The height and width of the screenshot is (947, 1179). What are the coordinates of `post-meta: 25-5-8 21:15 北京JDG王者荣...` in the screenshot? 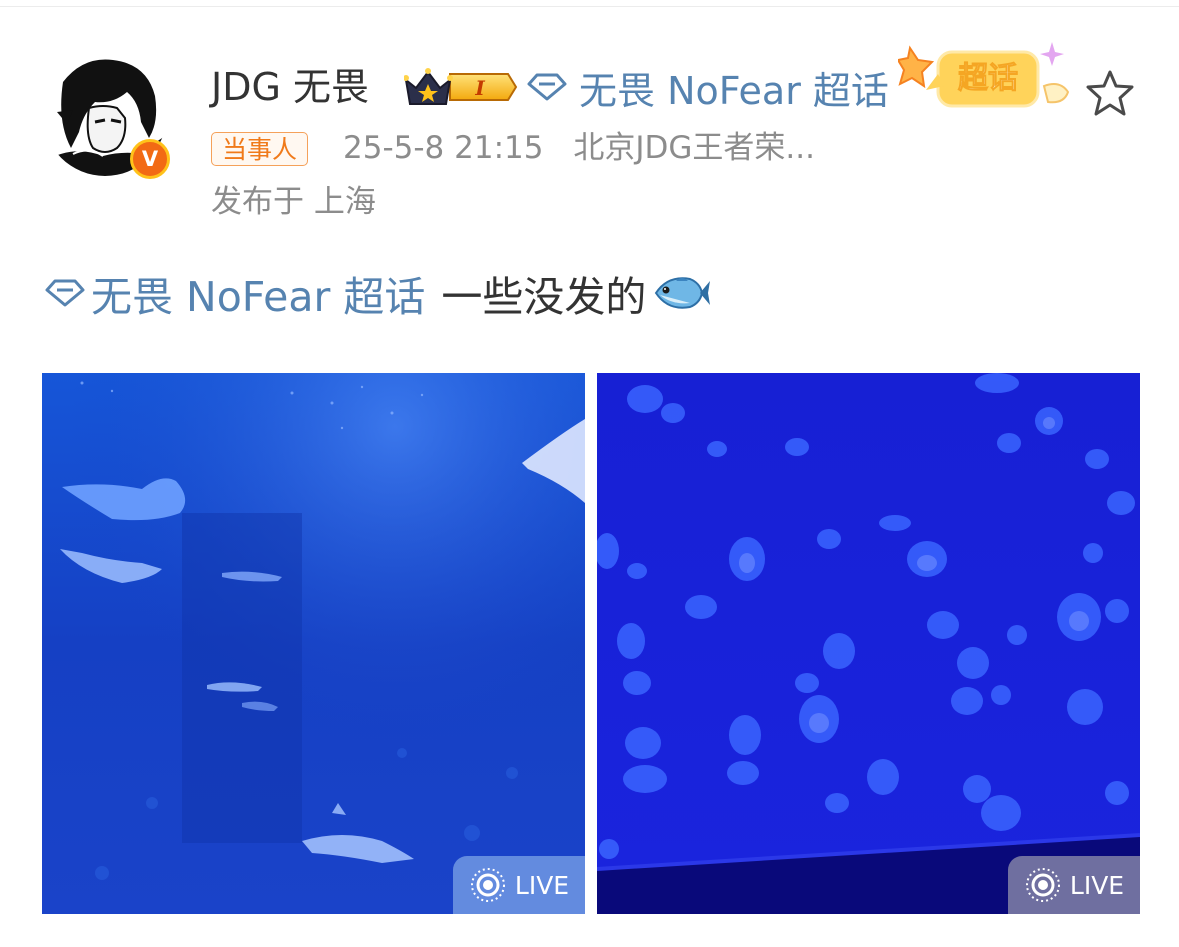 It's located at (579, 148).